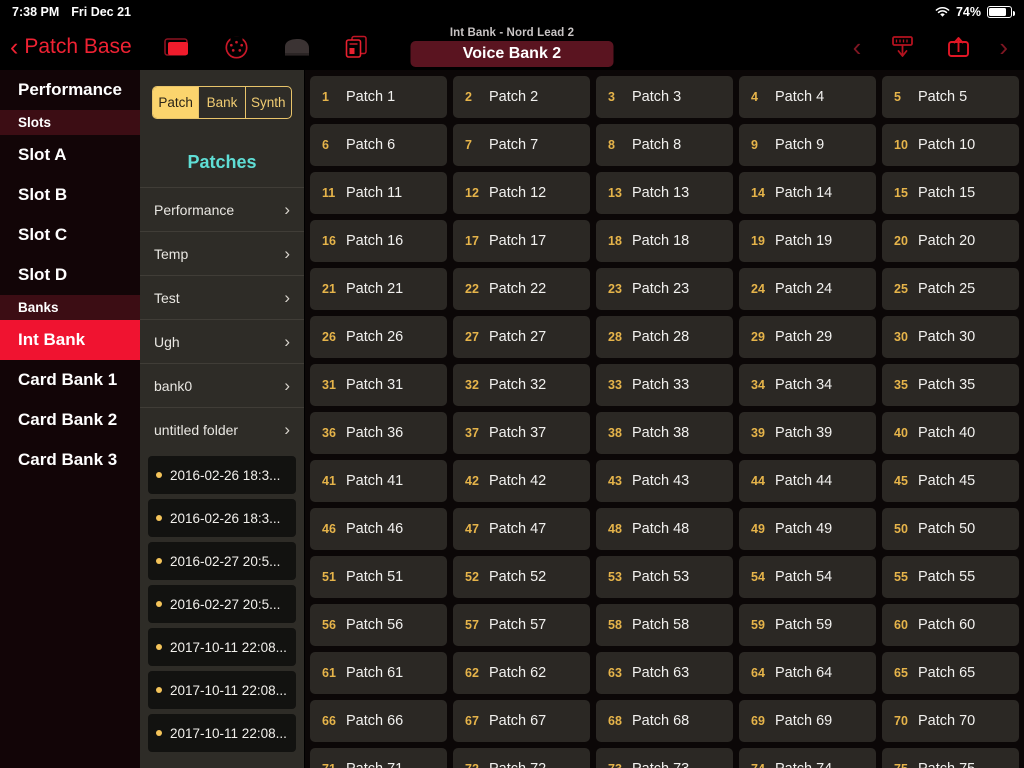  What do you see at coordinates (1003, 47) in the screenshot?
I see `next-bank-button: ›` at bounding box center [1003, 47].